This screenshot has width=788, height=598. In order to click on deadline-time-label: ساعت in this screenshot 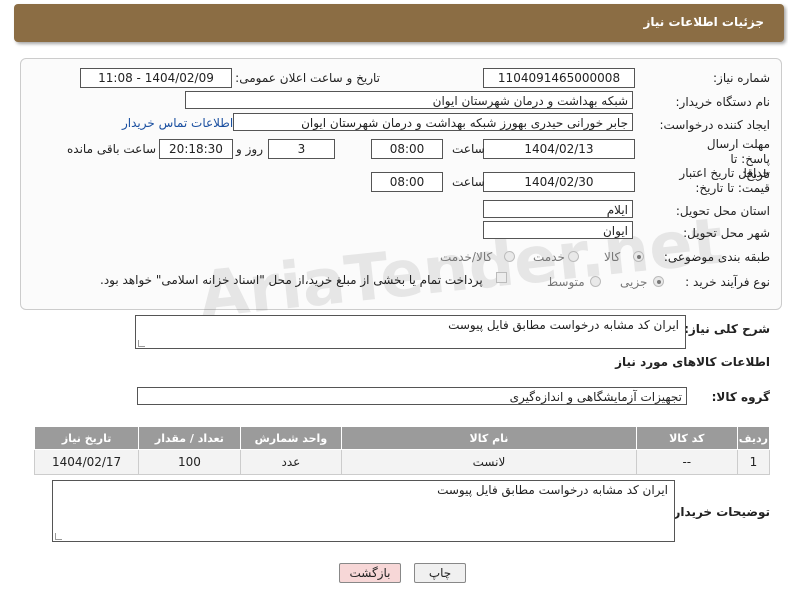, I will do `click(468, 149)`.